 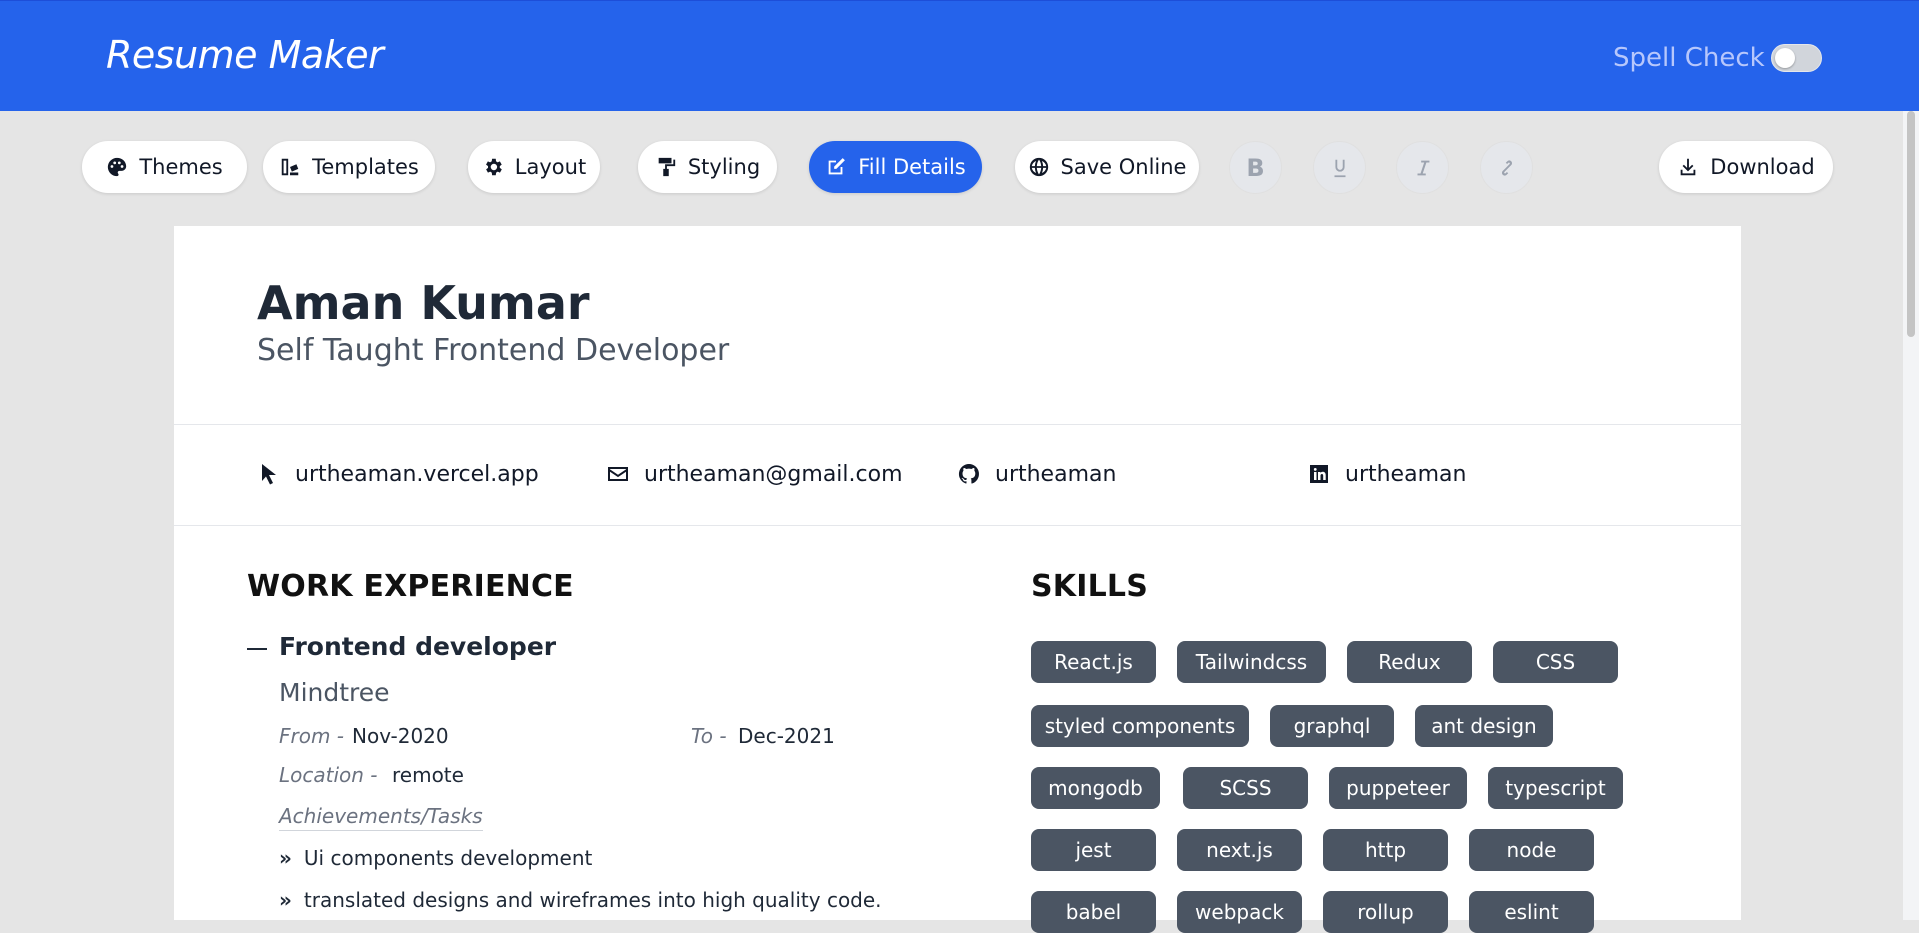 What do you see at coordinates (493, 167) in the screenshot?
I see `gear-icon` at bounding box center [493, 167].